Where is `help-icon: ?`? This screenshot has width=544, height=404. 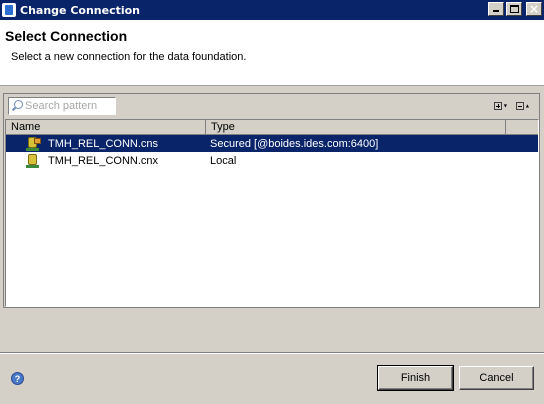 help-icon: ? is located at coordinates (17, 378).